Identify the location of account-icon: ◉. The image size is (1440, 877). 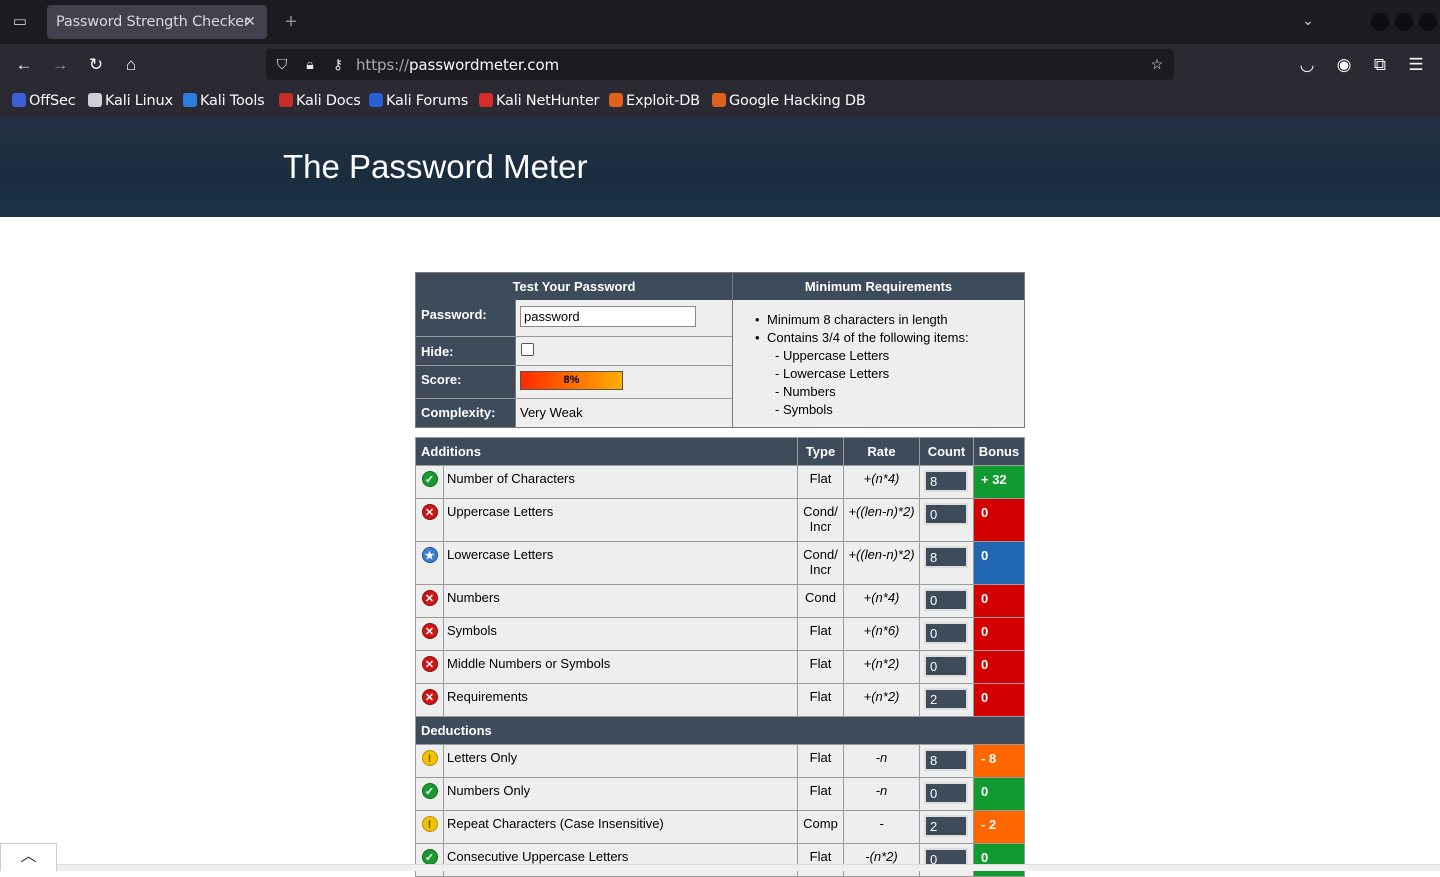
(1344, 65).